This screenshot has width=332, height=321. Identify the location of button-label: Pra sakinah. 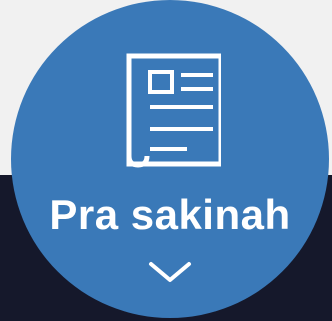
(170, 214).